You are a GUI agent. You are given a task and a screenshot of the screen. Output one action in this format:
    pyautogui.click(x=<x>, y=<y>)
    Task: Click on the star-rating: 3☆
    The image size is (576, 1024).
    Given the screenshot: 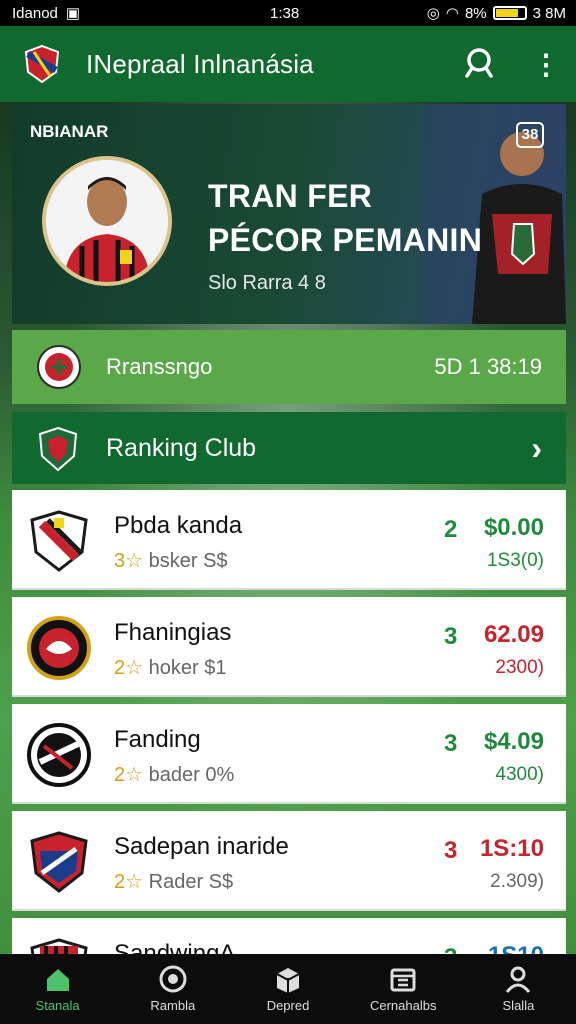 What is the action you would take?
    pyautogui.click(x=129, y=561)
    